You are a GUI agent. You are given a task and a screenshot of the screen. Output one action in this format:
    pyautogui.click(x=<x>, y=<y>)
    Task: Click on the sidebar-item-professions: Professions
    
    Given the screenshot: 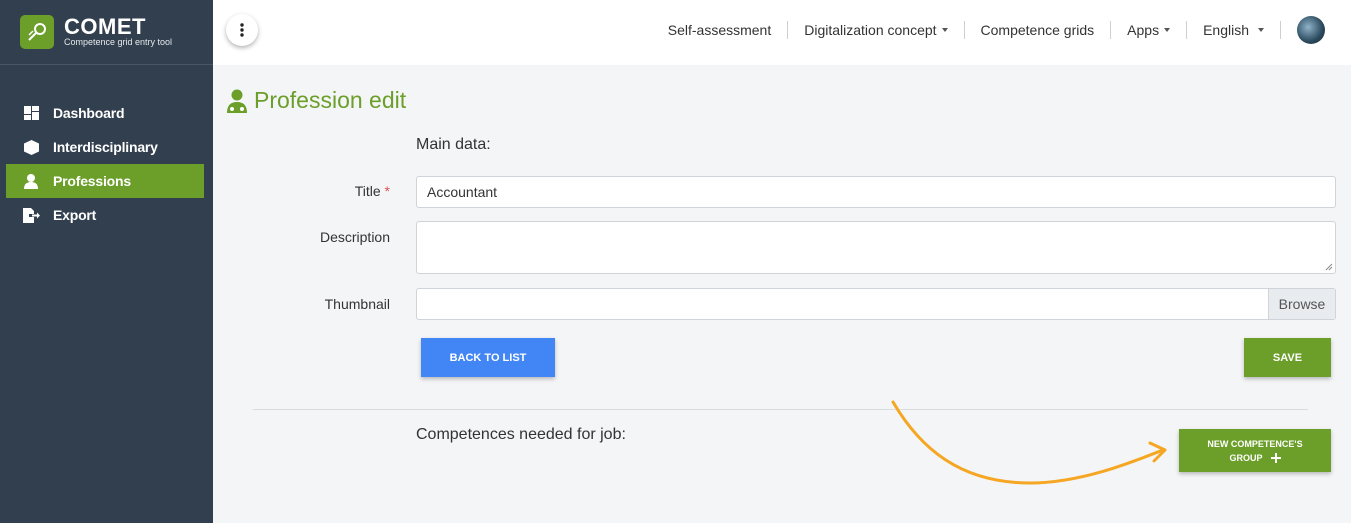 What is the action you would take?
    pyautogui.click(x=105, y=181)
    